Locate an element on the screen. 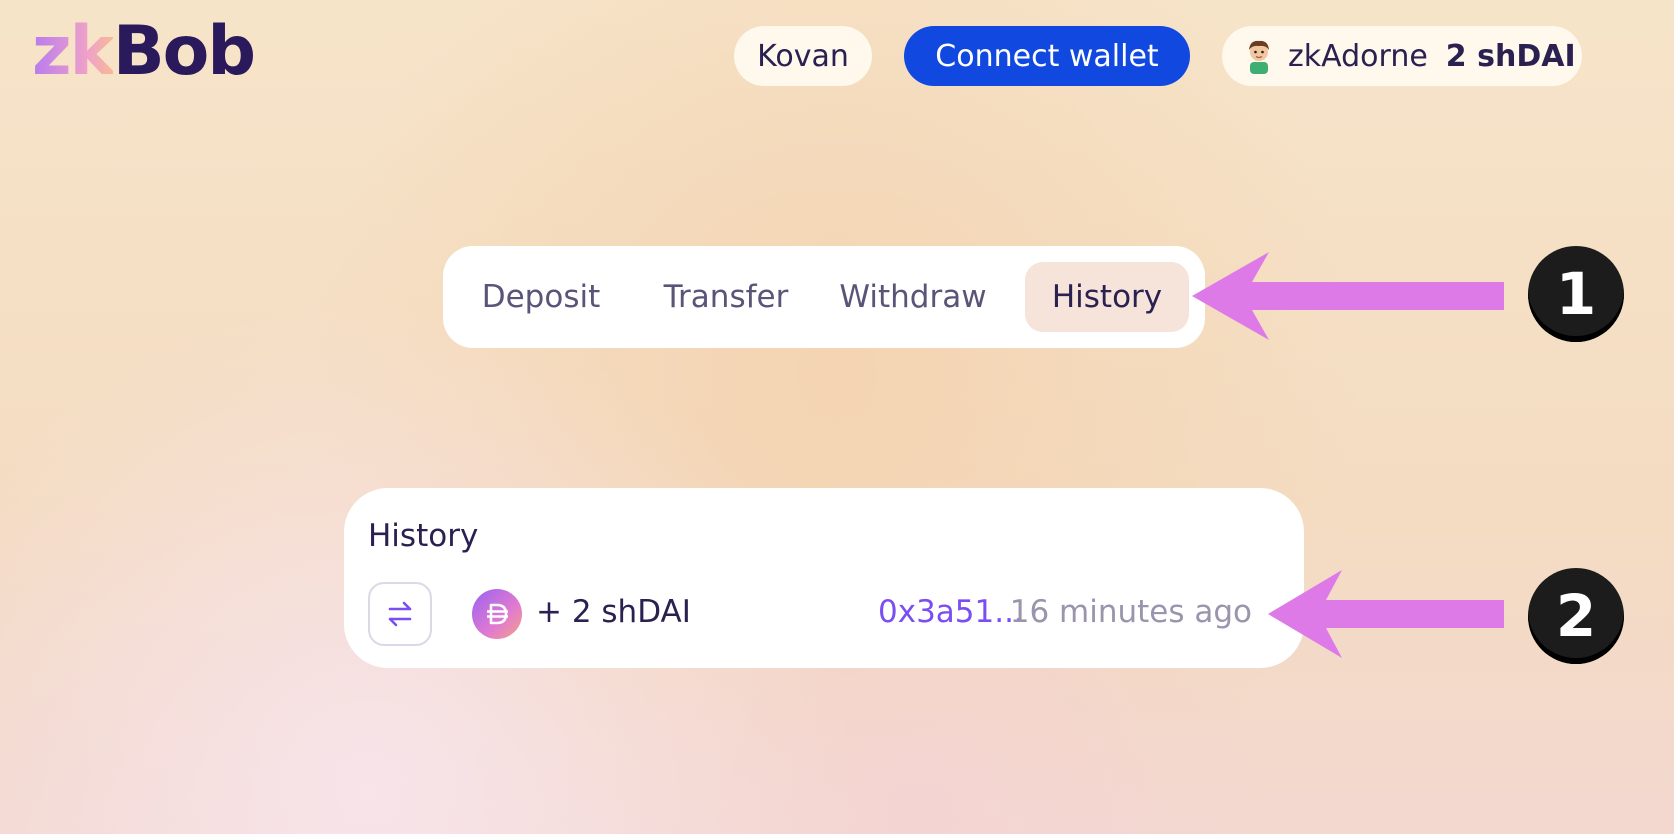 Image resolution: width=1674 pixels, height=834 pixels. account-button: zkAdorne 2 shDAI is located at coordinates (1402, 56).